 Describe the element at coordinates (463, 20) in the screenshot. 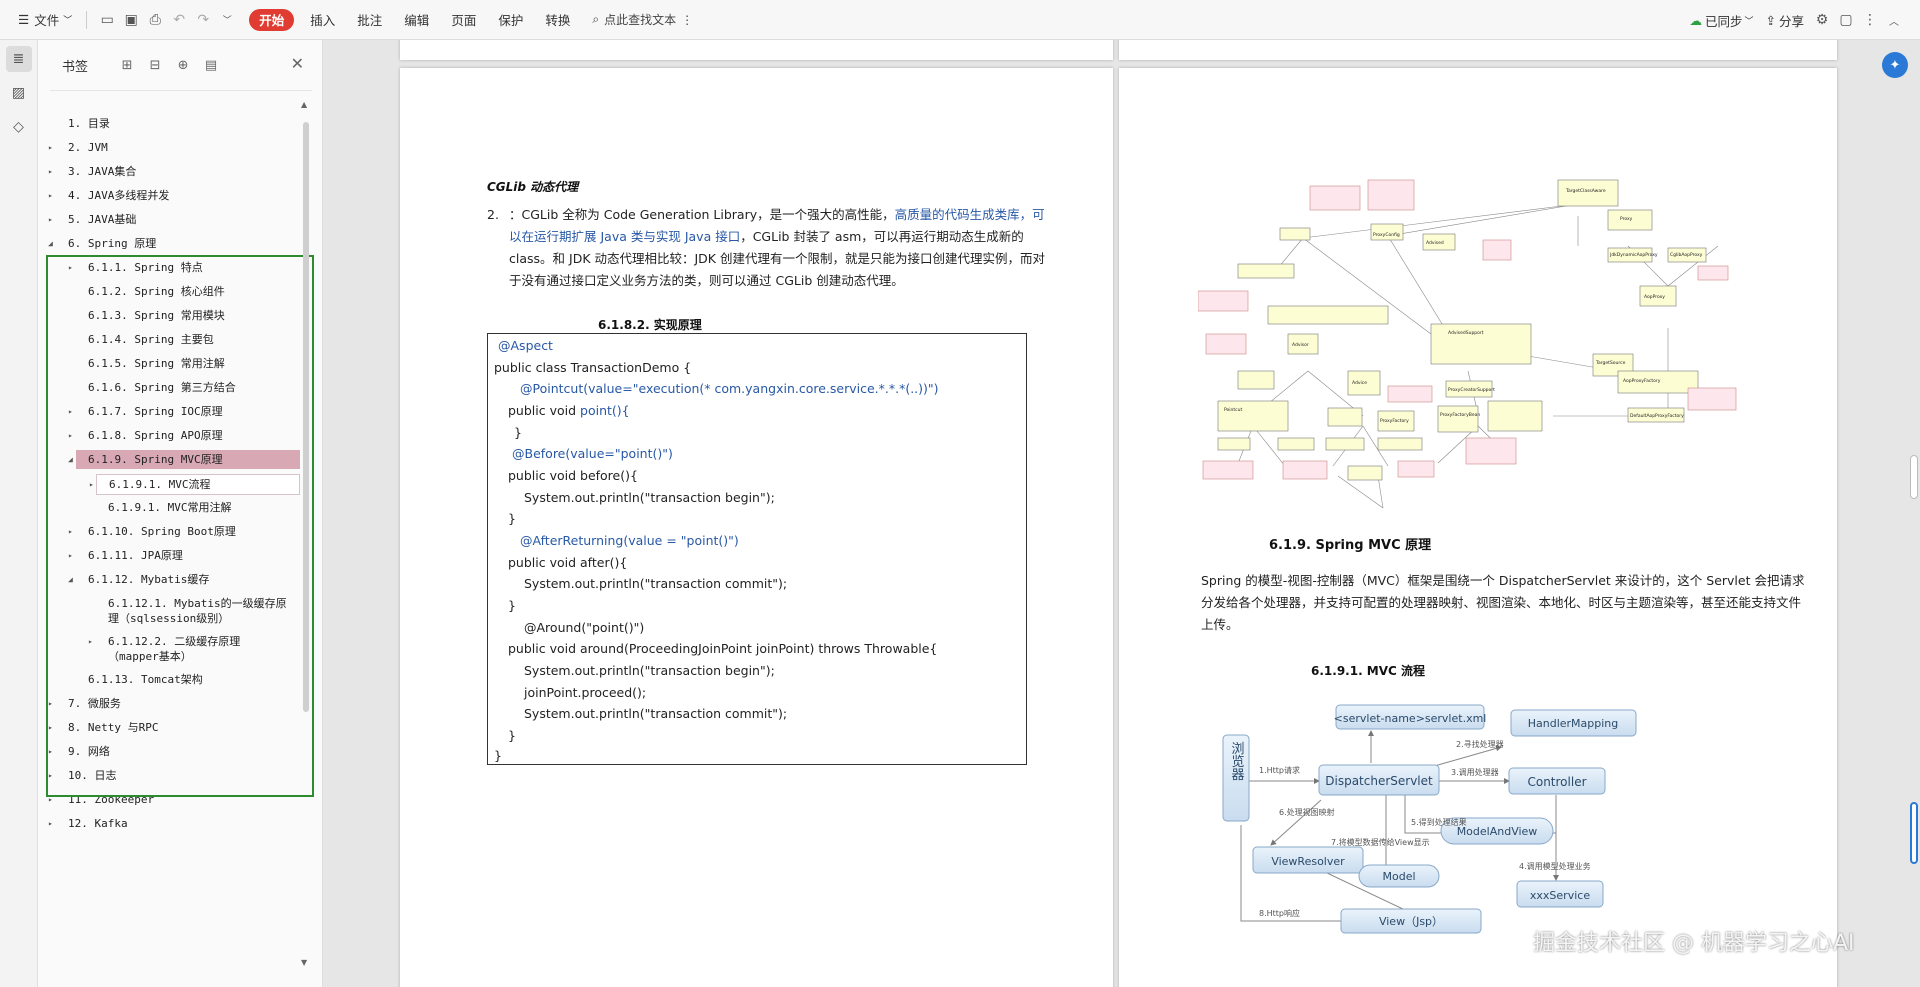

I see `tab-page: 页面` at that location.